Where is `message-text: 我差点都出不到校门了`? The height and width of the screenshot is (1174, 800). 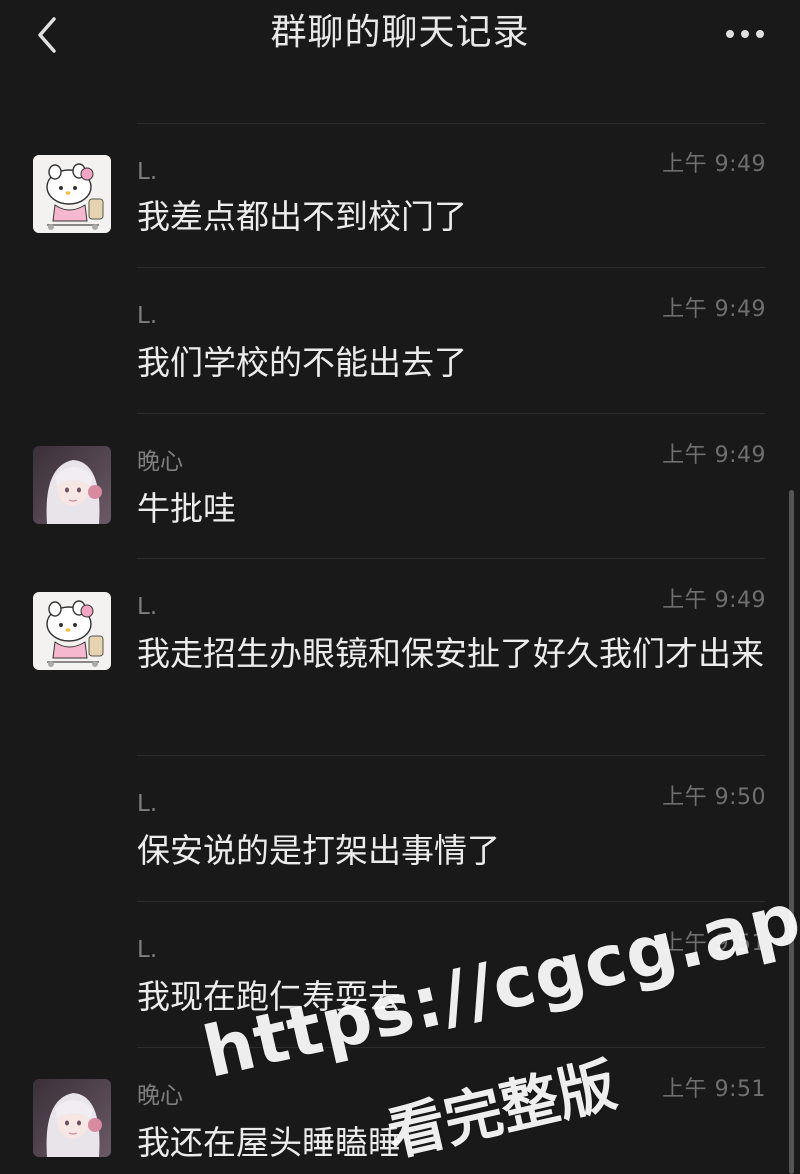
message-text: 我差点都出不到校门了 is located at coordinates (302, 216).